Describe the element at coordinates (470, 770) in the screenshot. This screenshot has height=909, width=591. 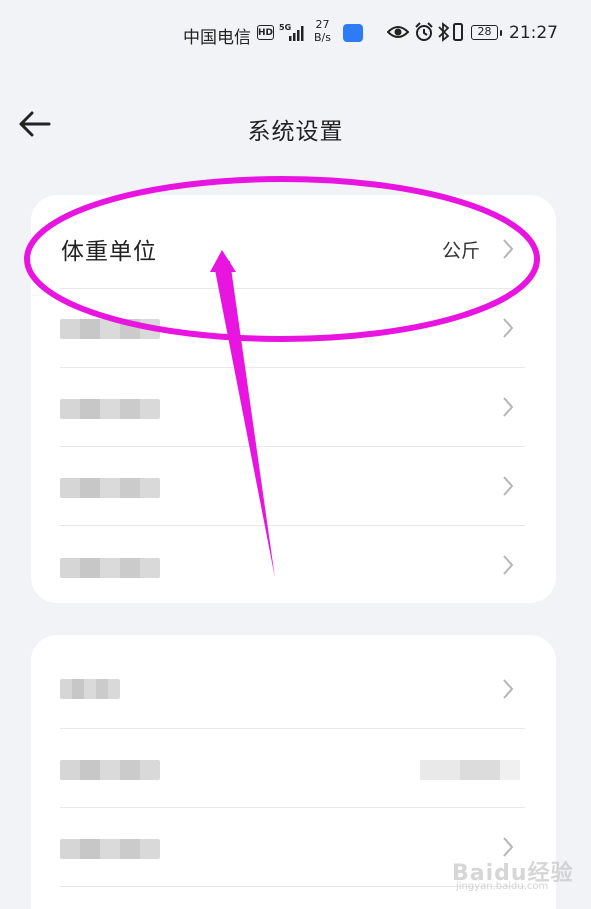
I see `blurred-value` at that location.